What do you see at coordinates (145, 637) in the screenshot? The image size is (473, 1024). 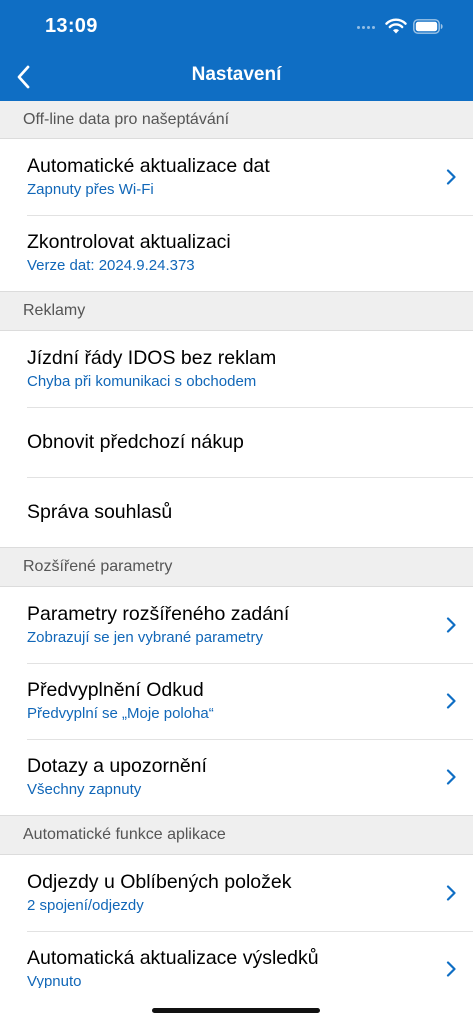 I see `row-subtitle: Zobrazují se jen vybrané parametry` at bounding box center [145, 637].